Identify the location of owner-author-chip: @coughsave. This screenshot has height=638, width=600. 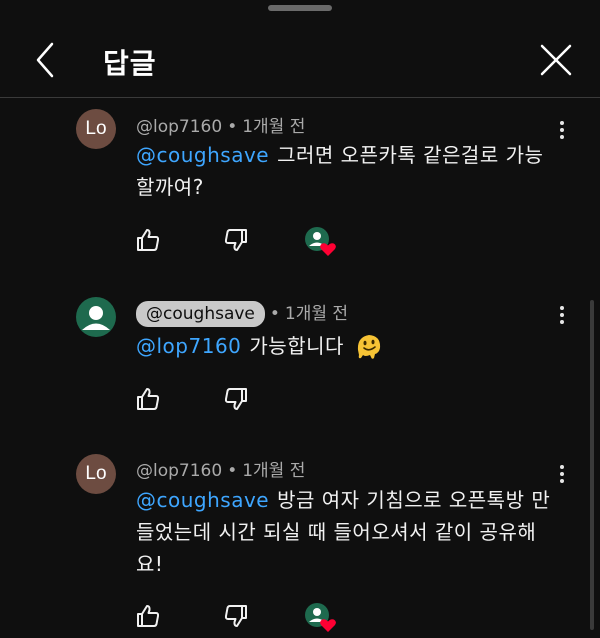
(200, 314).